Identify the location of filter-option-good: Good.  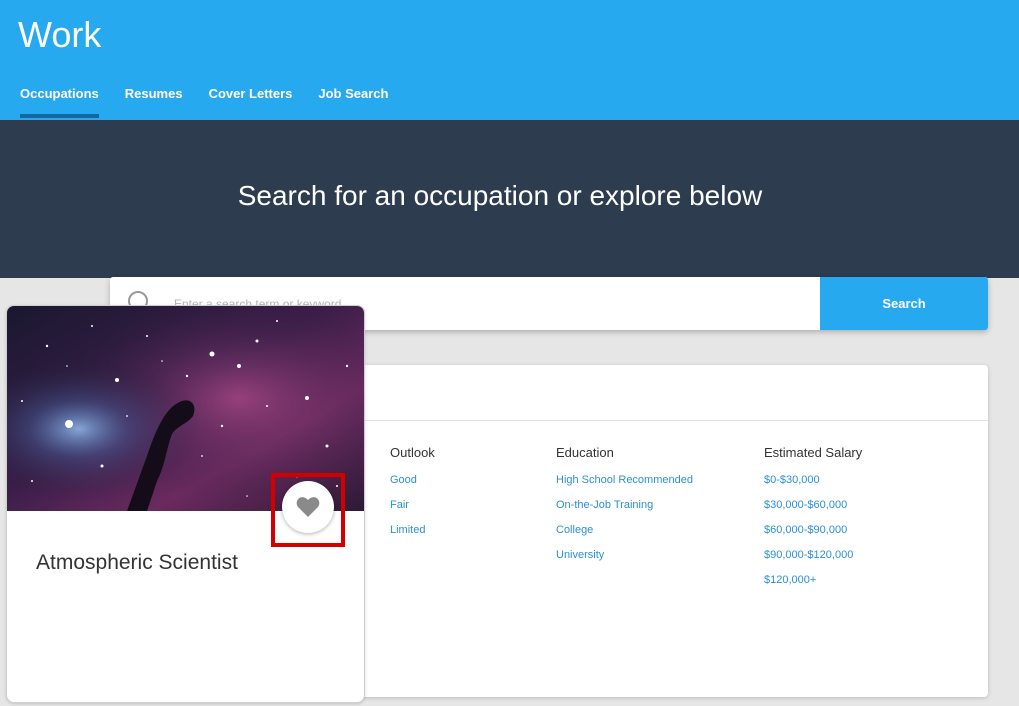
(412, 480).